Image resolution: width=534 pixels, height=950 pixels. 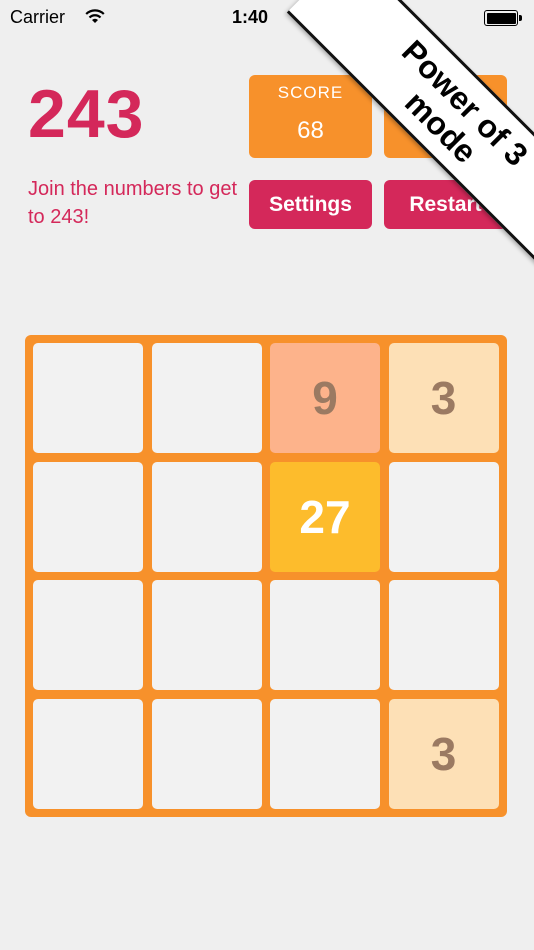 What do you see at coordinates (86, 114) in the screenshot?
I see `game-title: 243` at bounding box center [86, 114].